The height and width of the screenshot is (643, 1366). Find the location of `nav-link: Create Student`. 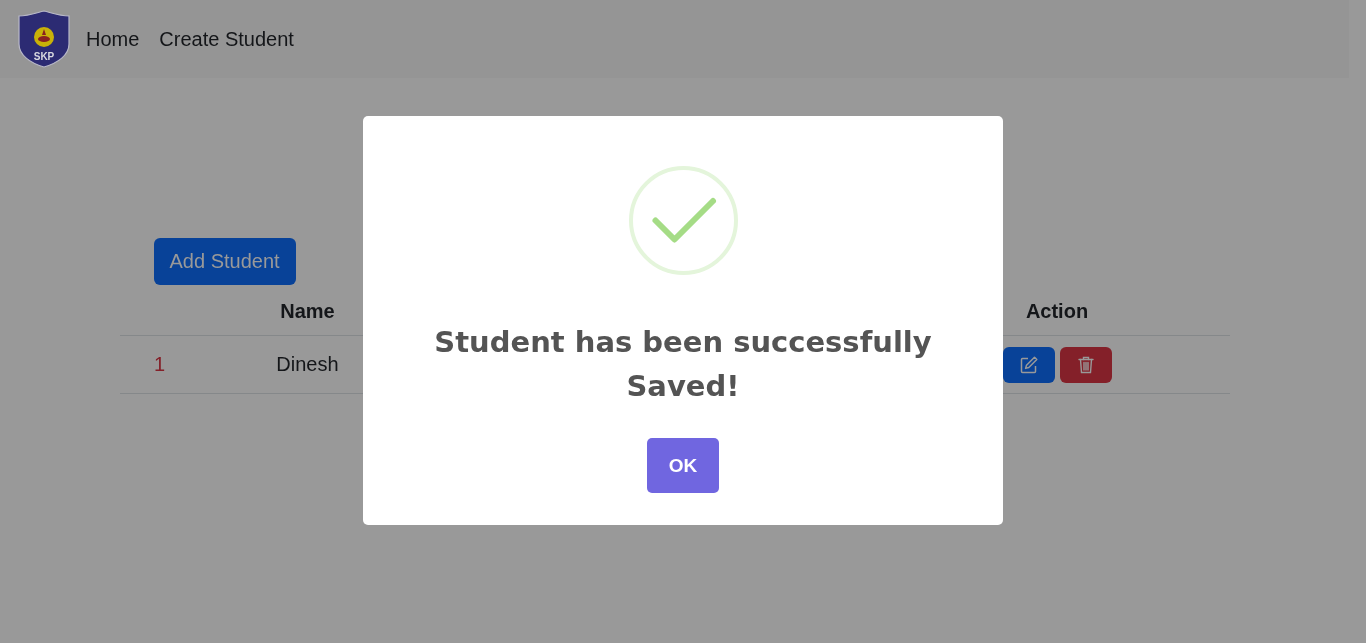

nav-link: Create Student is located at coordinates (226, 39).